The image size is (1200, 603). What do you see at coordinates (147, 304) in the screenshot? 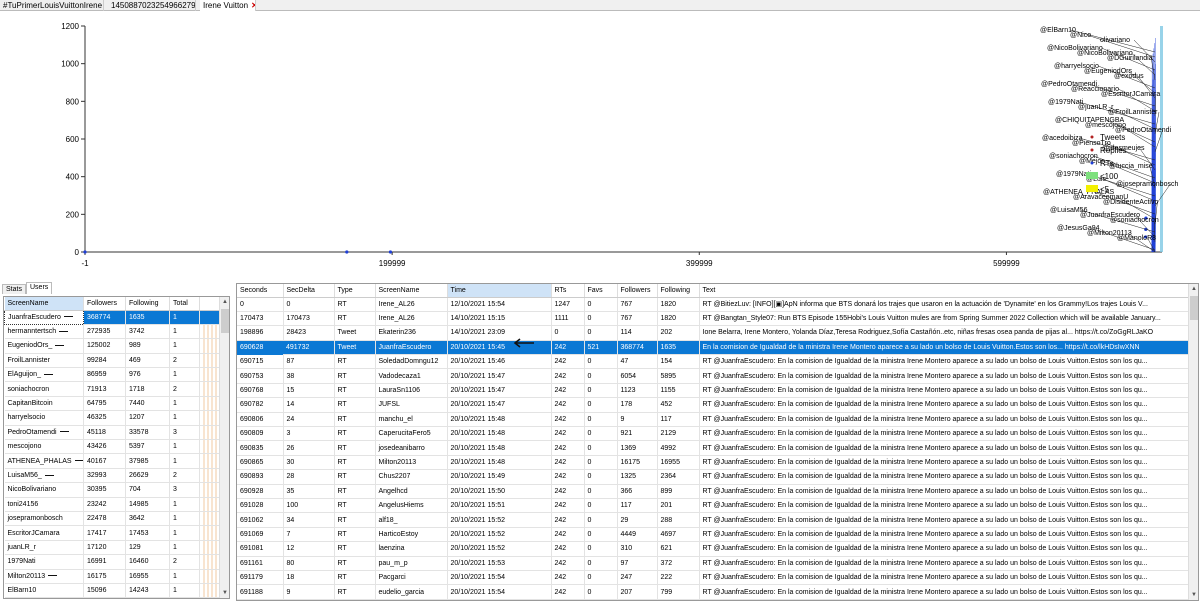
I see `users-col-header: Following` at bounding box center [147, 304].